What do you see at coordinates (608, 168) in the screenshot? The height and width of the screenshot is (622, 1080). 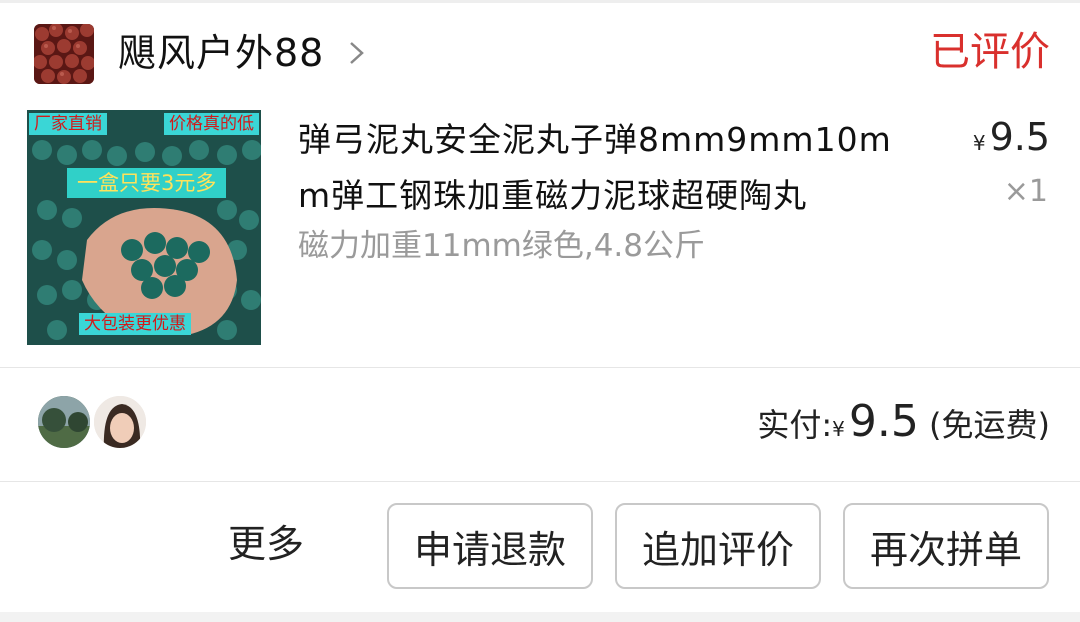 I see `product-title: 弹弓泥丸安全泥丸子弹8mm9mm10mm弹工钢珠加重磁力泥球超硬陶丸` at bounding box center [608, 168].